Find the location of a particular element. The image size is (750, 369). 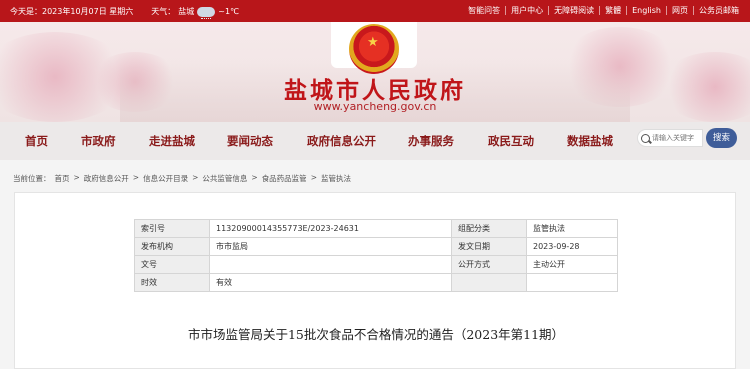

search-input is located at coordinates (679, 138).